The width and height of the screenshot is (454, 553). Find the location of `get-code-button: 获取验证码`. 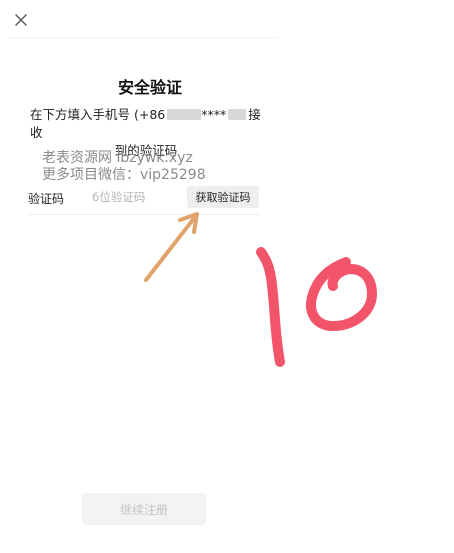

get-code-button: 获取验证码 is located at coordinates (223, 197).